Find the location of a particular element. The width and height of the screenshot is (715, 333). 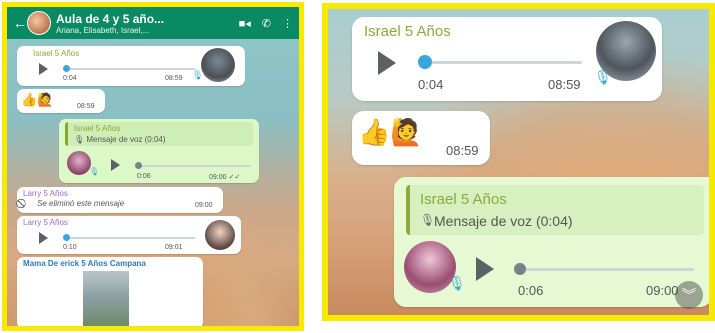

phone-icon: ✆ is located at coordinates (266, 23).